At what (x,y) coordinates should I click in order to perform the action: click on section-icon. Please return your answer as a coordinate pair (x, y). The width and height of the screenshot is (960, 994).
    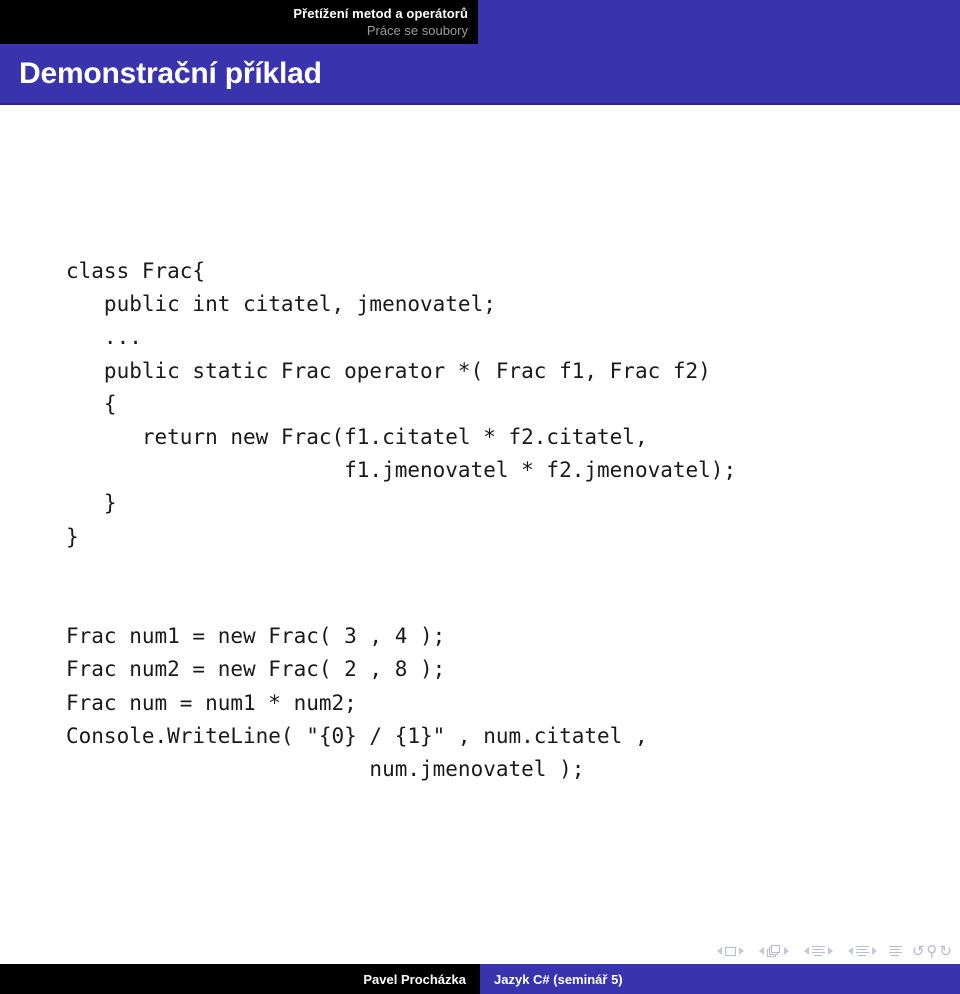
    Looking at the image, I should click on (862, 951).